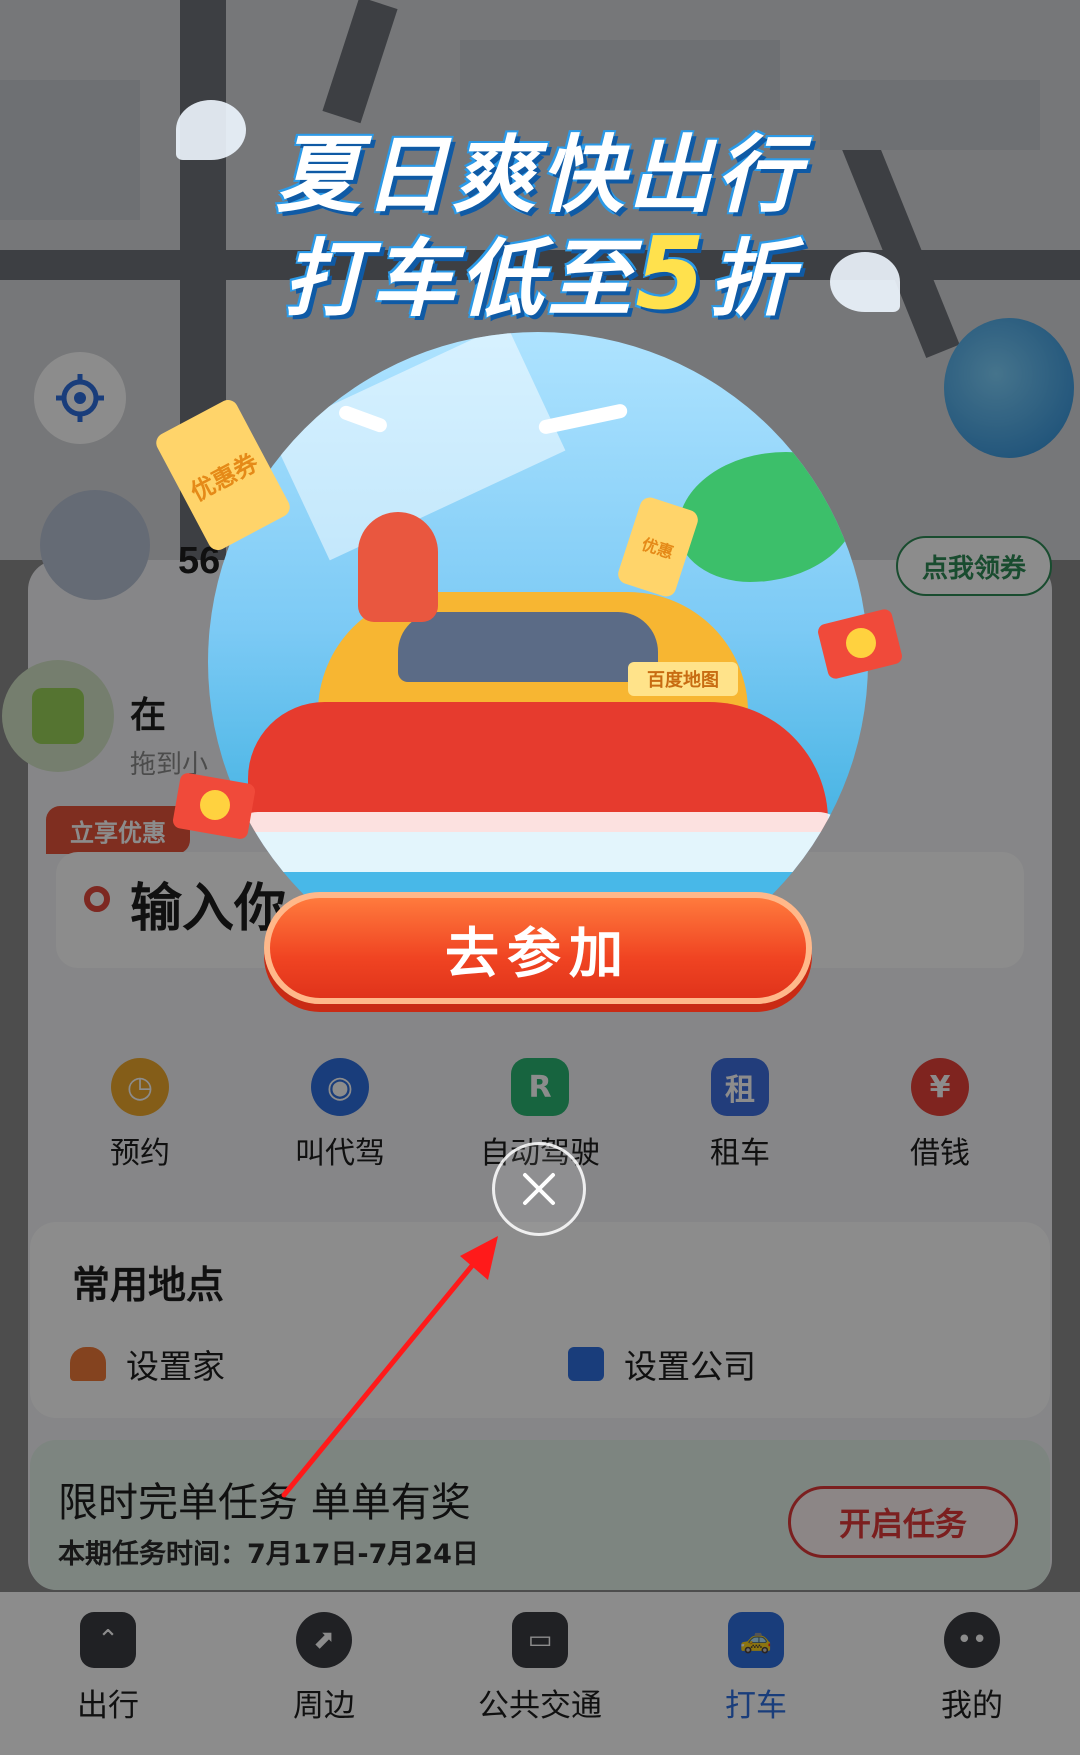 The image size is (1080, 1755). What do you see at coordinates (459, 279) in the screenshot?
I see `popup-title-prefix: 打车低至` at bounding box center [459, 279].